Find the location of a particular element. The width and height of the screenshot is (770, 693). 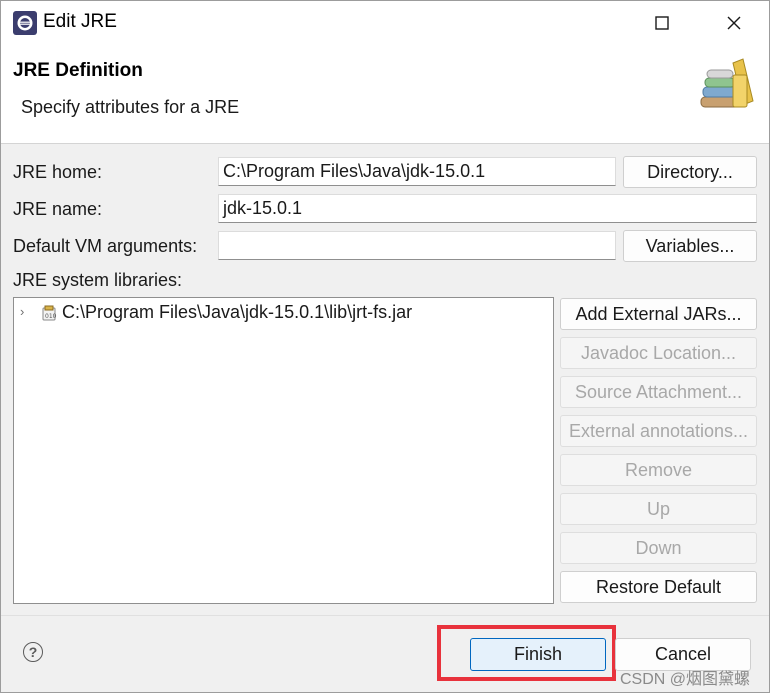

eclipse-app-icon is located at coordinates (25, 23).